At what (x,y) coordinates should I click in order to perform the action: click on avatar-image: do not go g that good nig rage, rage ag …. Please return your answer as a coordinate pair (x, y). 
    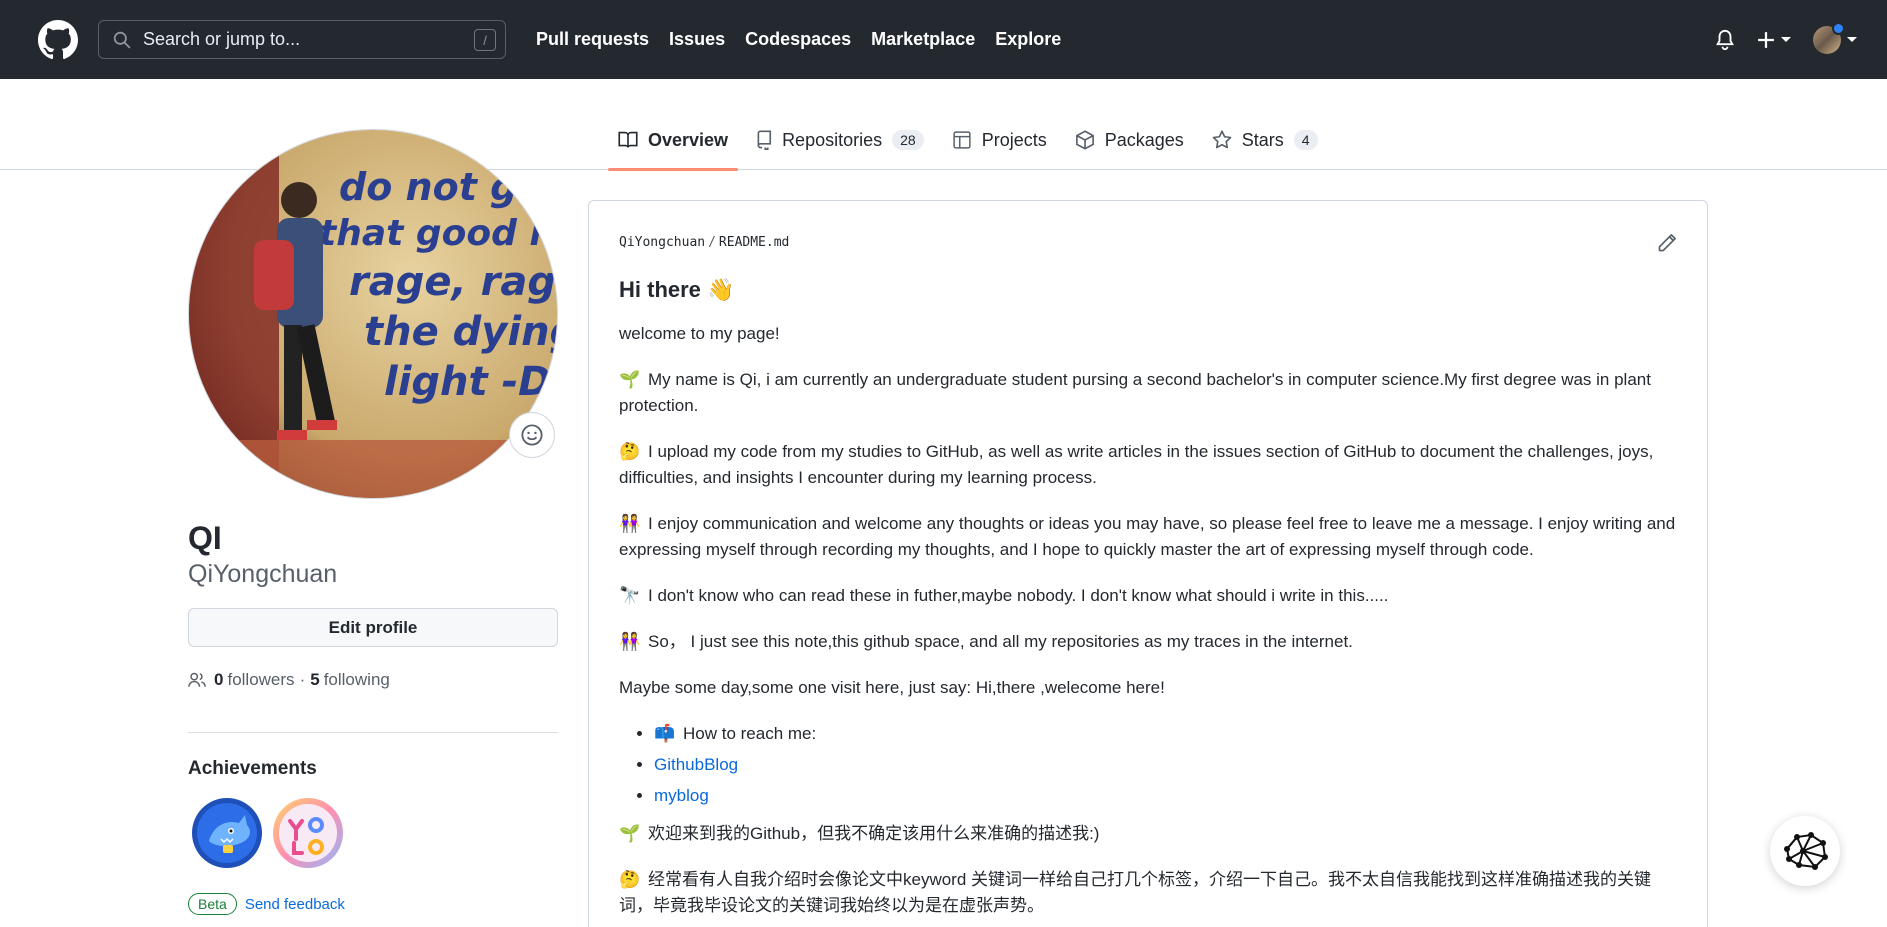
    Looking at the image, I should click on (373, 314).